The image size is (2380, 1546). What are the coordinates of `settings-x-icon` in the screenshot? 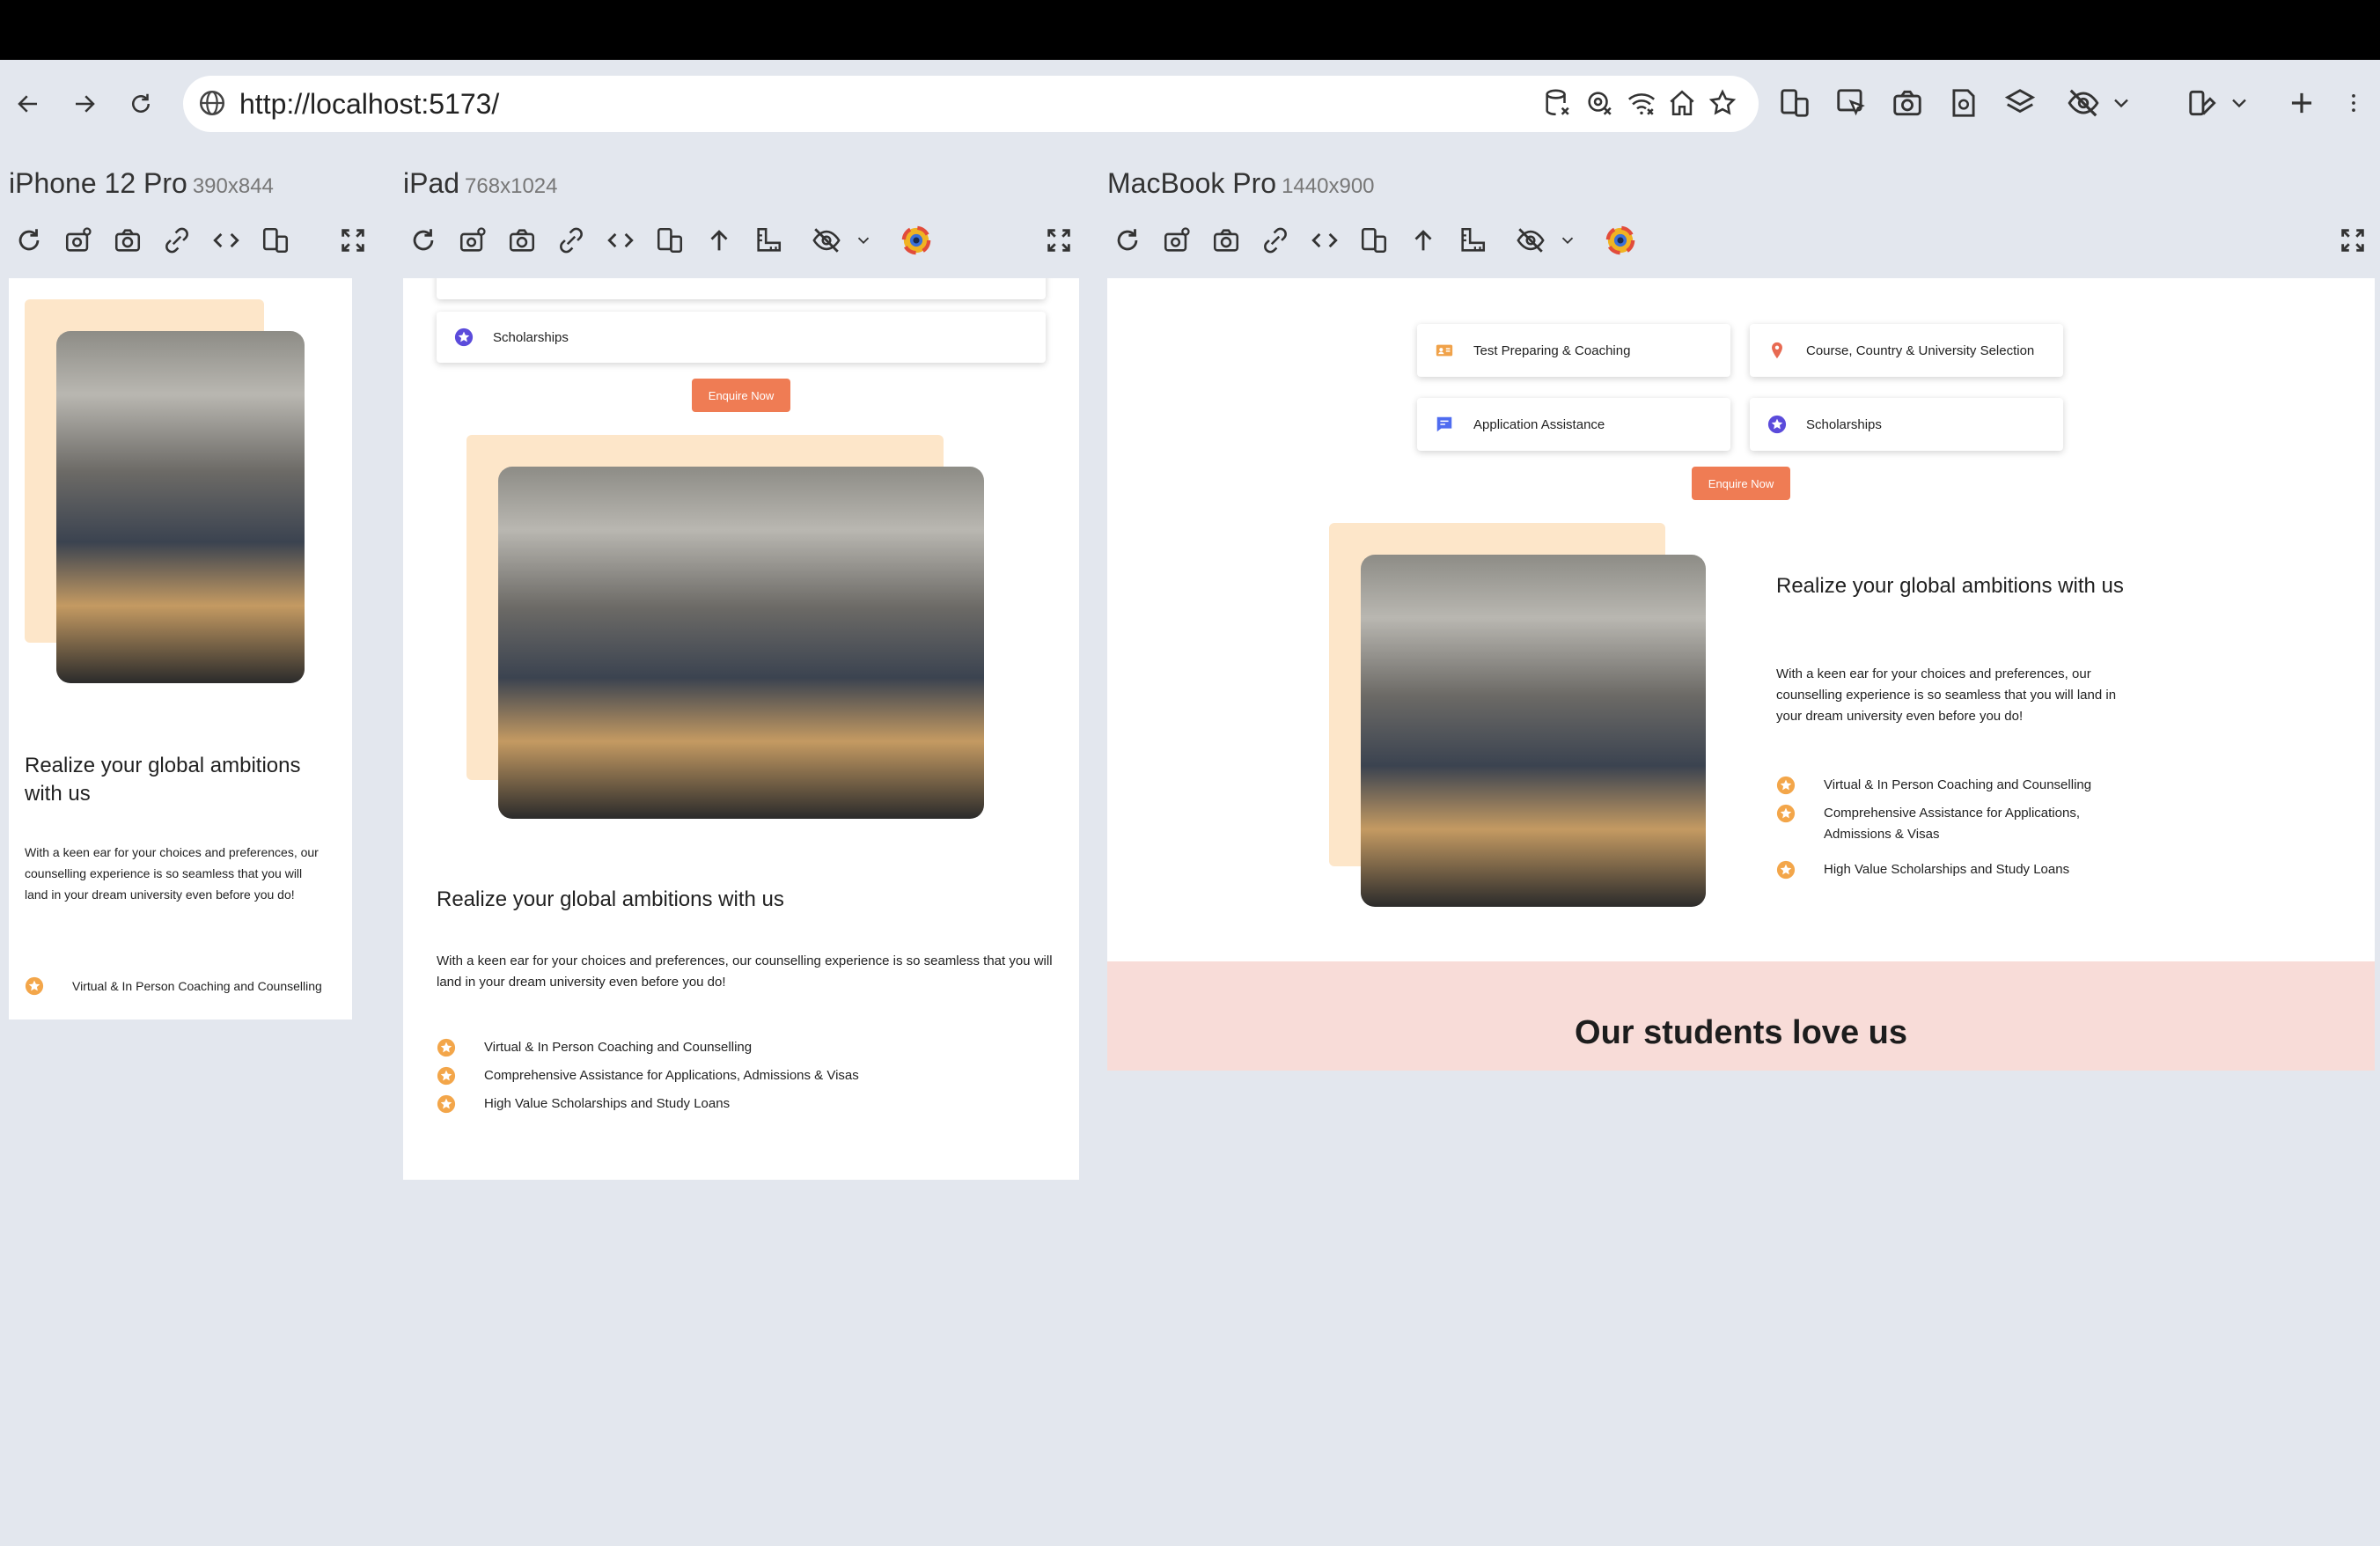 It's located at (1599, 103).